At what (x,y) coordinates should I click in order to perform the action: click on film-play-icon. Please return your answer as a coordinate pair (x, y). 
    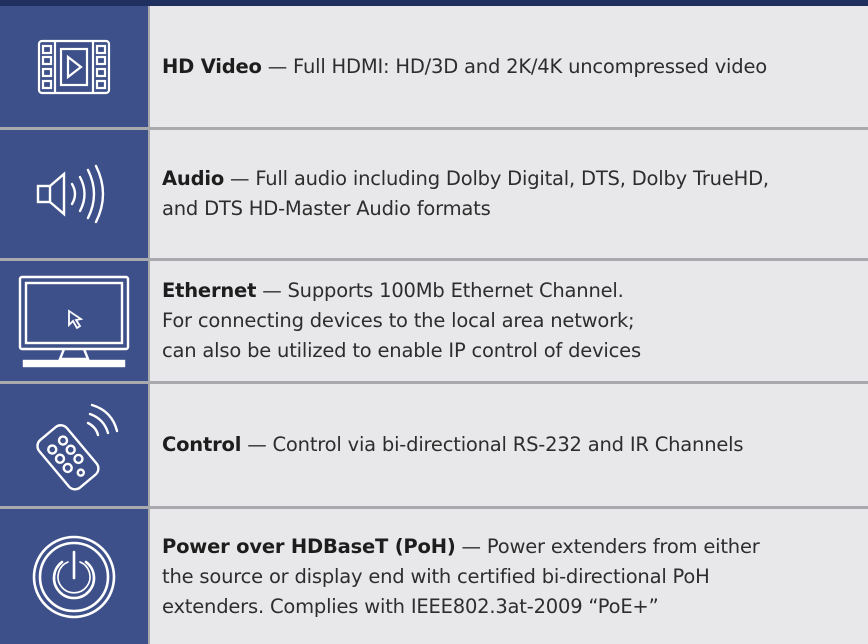
    Looking at the image, I should click on (74, 67).